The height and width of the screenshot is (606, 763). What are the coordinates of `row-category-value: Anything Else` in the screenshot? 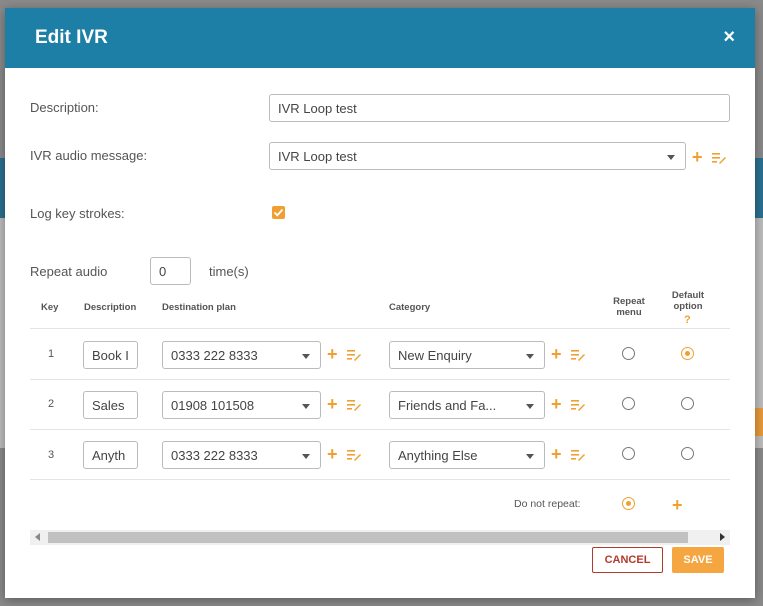 It's located at (438, 455).